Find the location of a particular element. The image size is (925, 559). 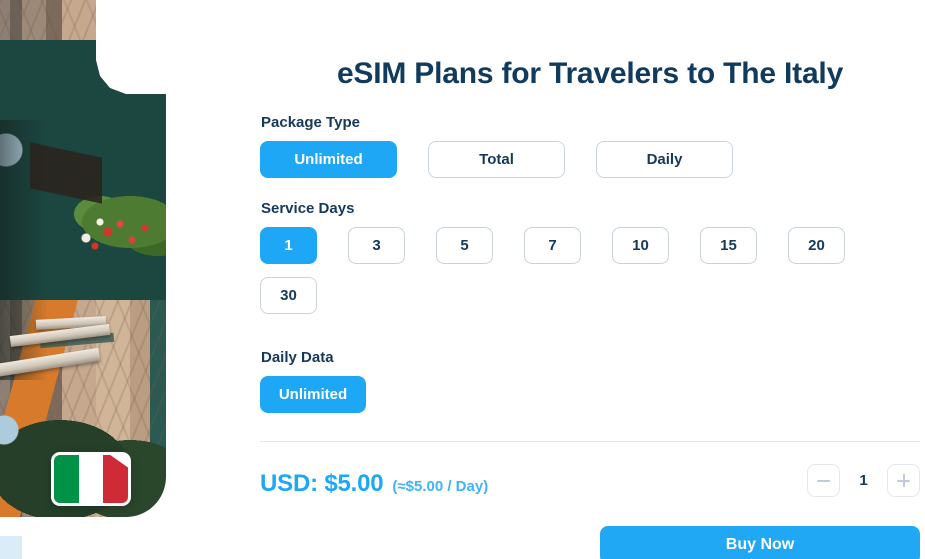

service-days-options: 1 3 5 7 10 15 20 30 is located at coordinates (580, 277).